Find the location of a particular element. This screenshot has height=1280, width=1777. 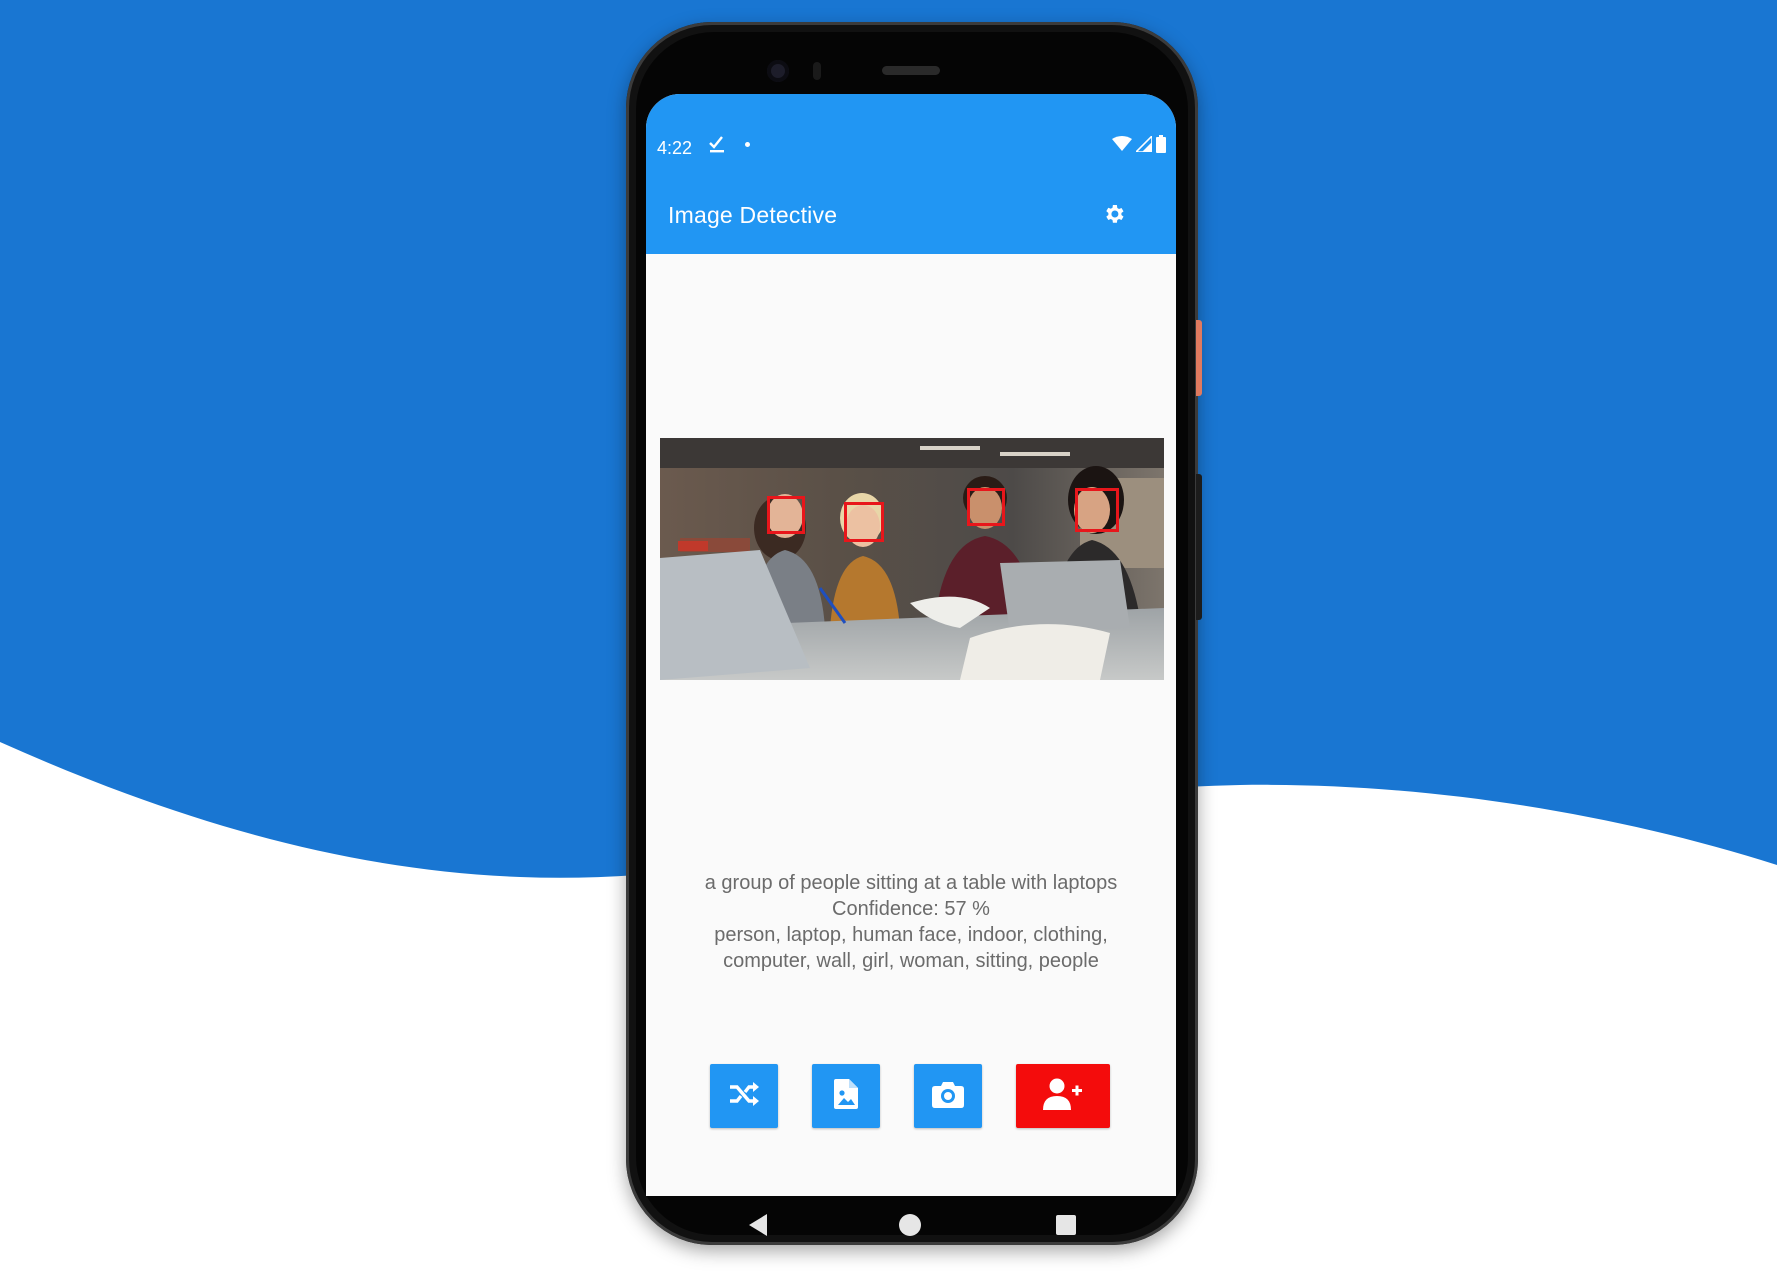

status-icons is located at coordinates (1139, 145).